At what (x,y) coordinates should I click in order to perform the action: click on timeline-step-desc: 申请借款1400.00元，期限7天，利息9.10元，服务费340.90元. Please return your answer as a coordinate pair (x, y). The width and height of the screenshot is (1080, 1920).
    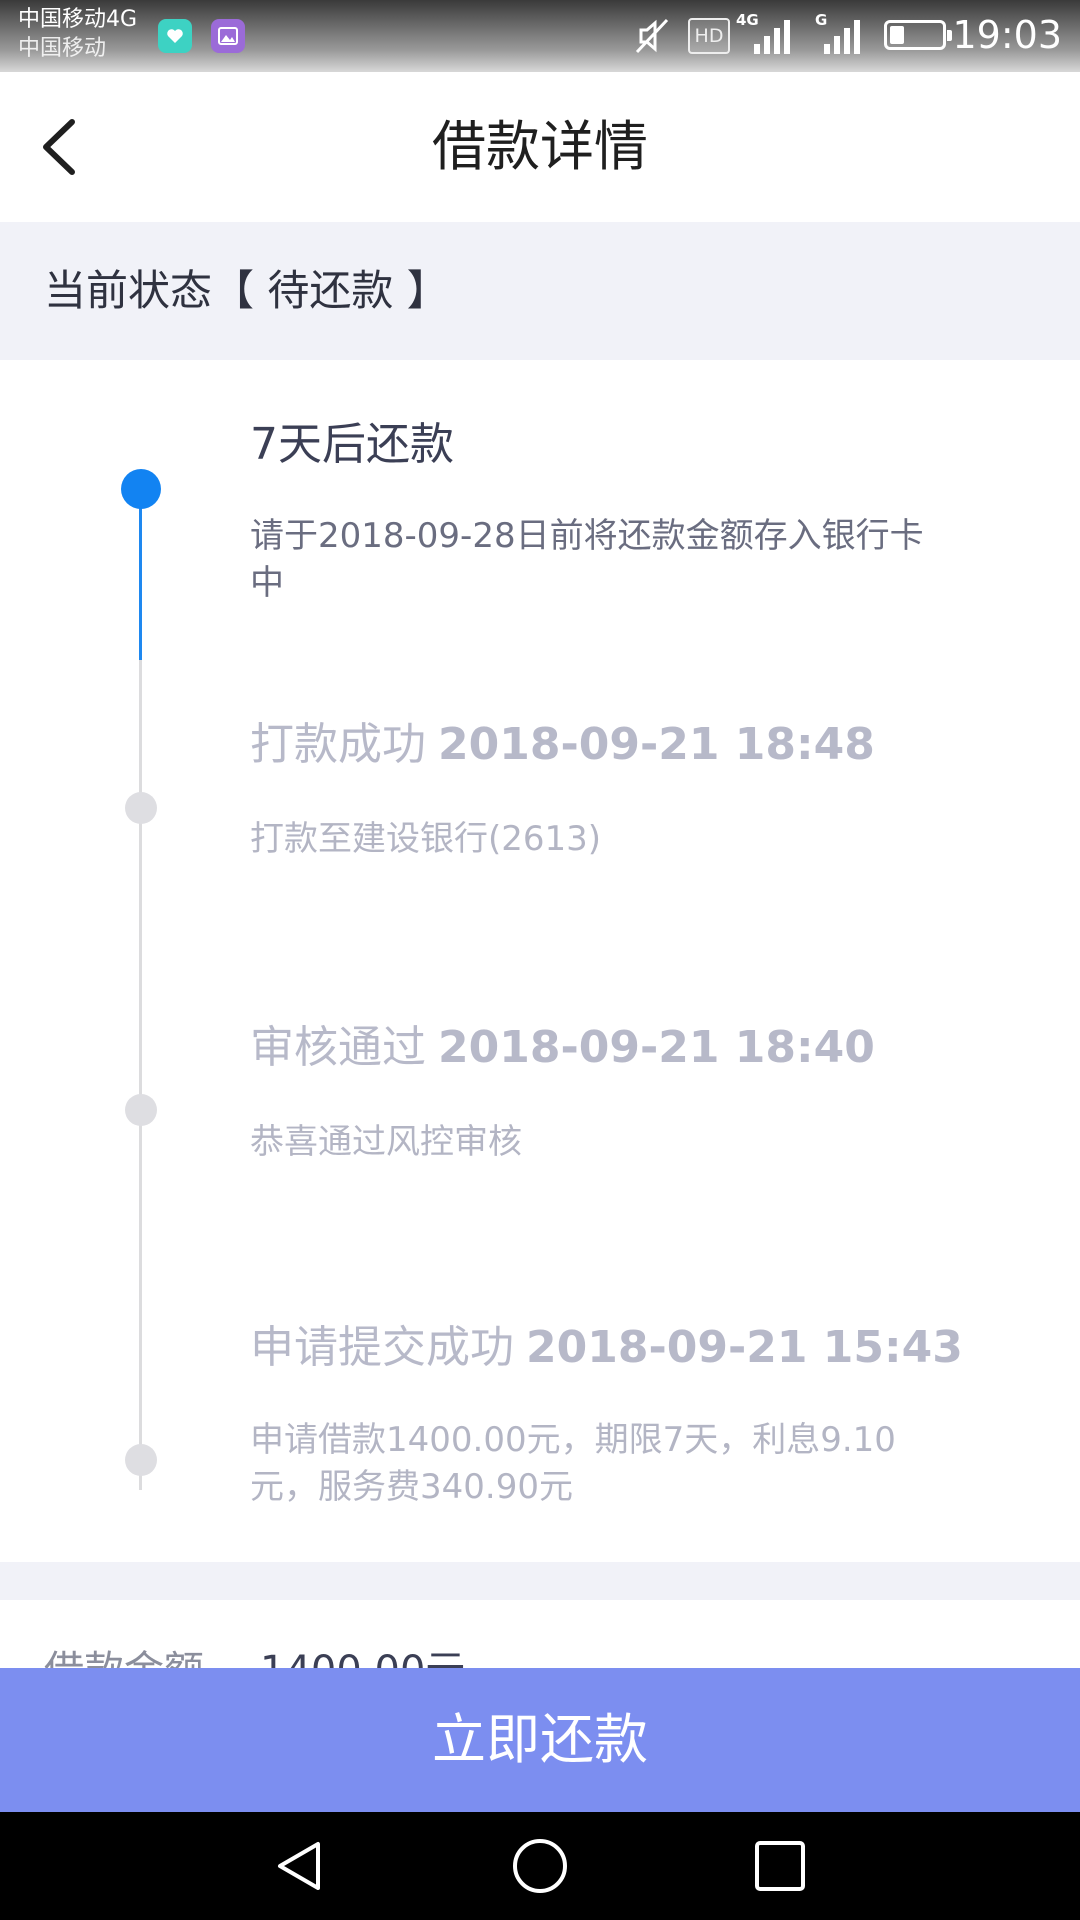
    Looking at the image, I should click on (573, 1463).